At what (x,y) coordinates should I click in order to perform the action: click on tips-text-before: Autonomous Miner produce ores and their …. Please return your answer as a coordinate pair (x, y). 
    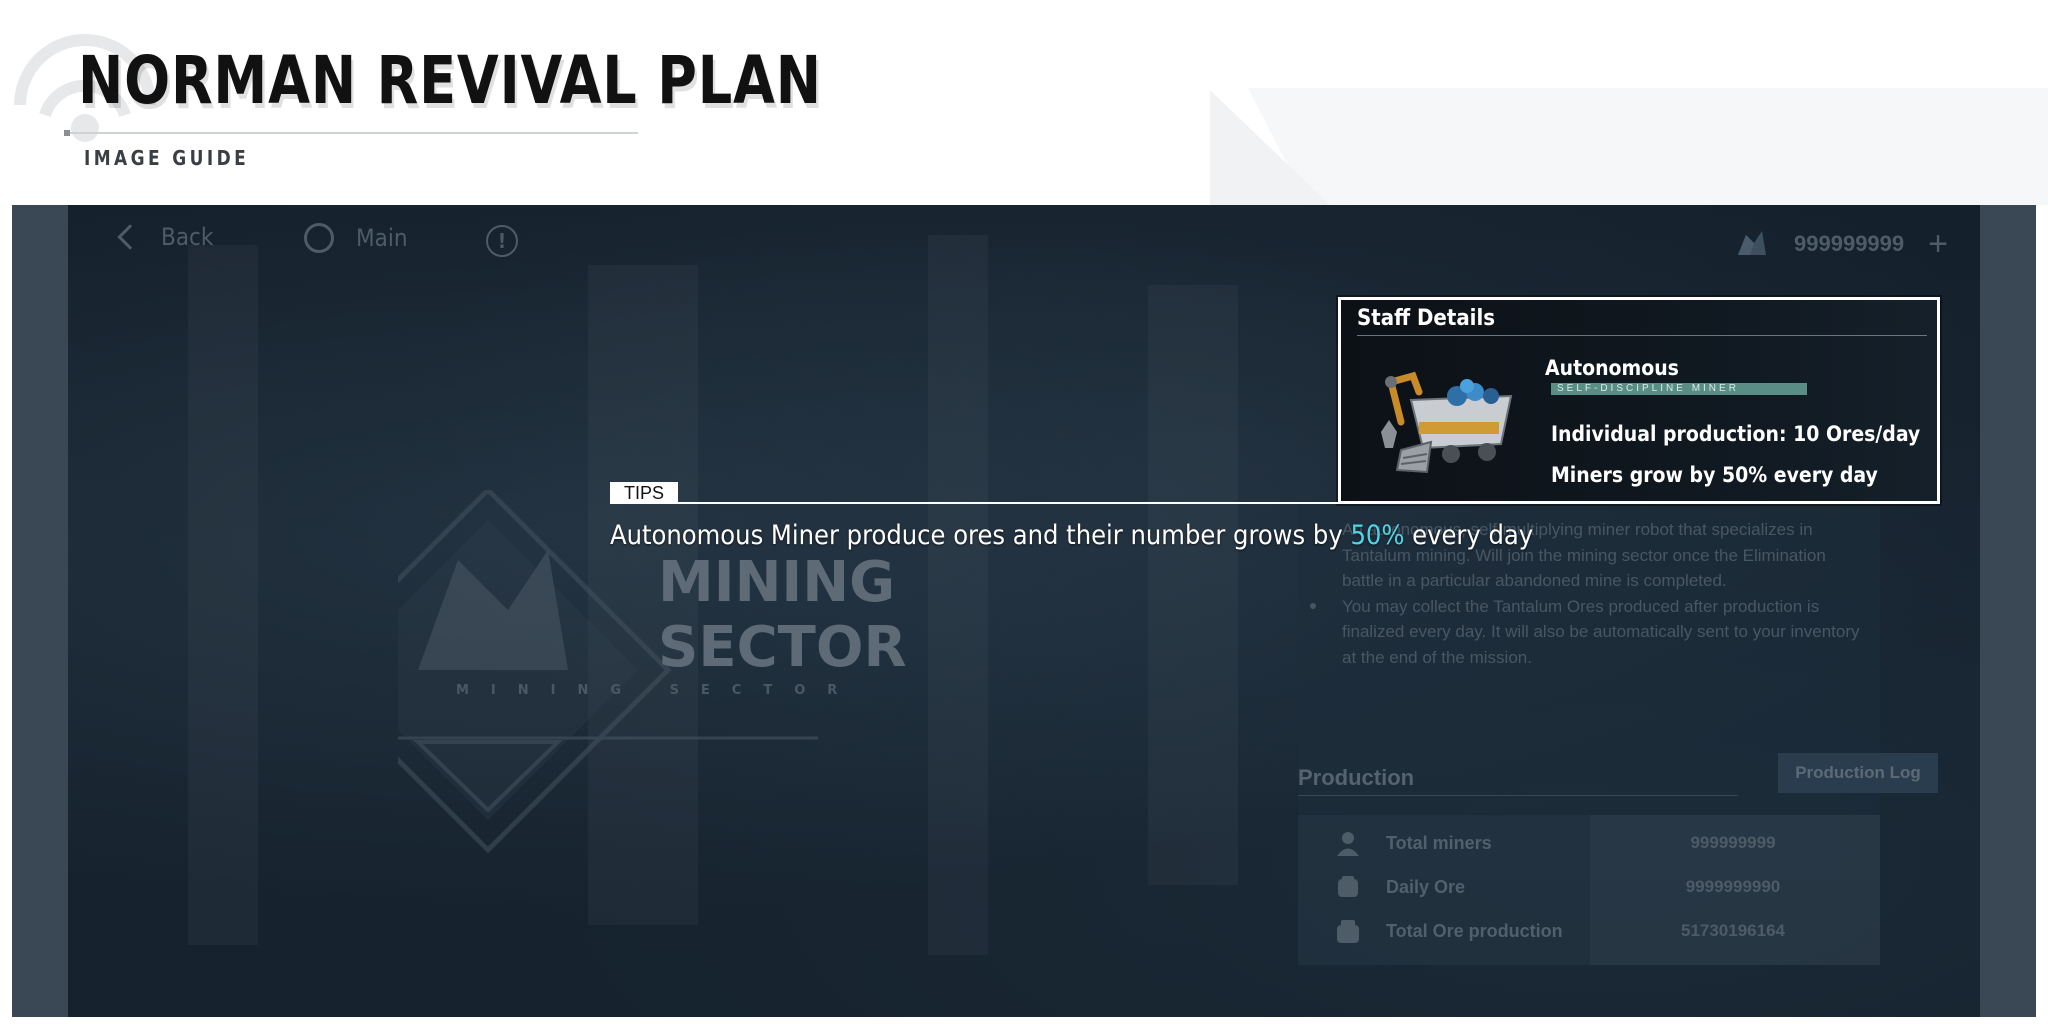
    Looking at the image, I should click on (980, 535).